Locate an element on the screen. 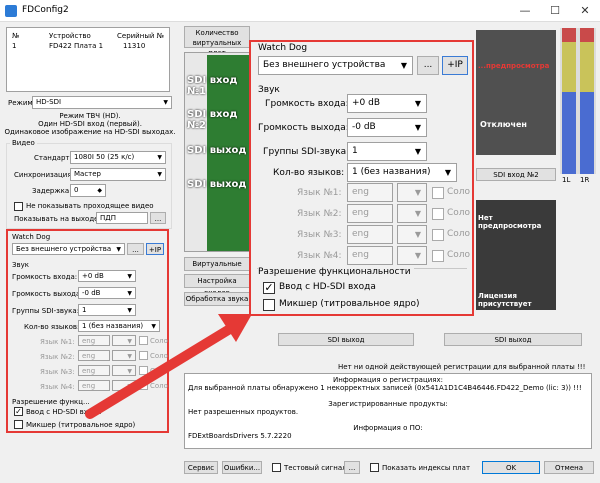 This screenshot has width=600, height=483. hd-sdi-input-checkbox: ✓ is located at coordinates (269, 288).